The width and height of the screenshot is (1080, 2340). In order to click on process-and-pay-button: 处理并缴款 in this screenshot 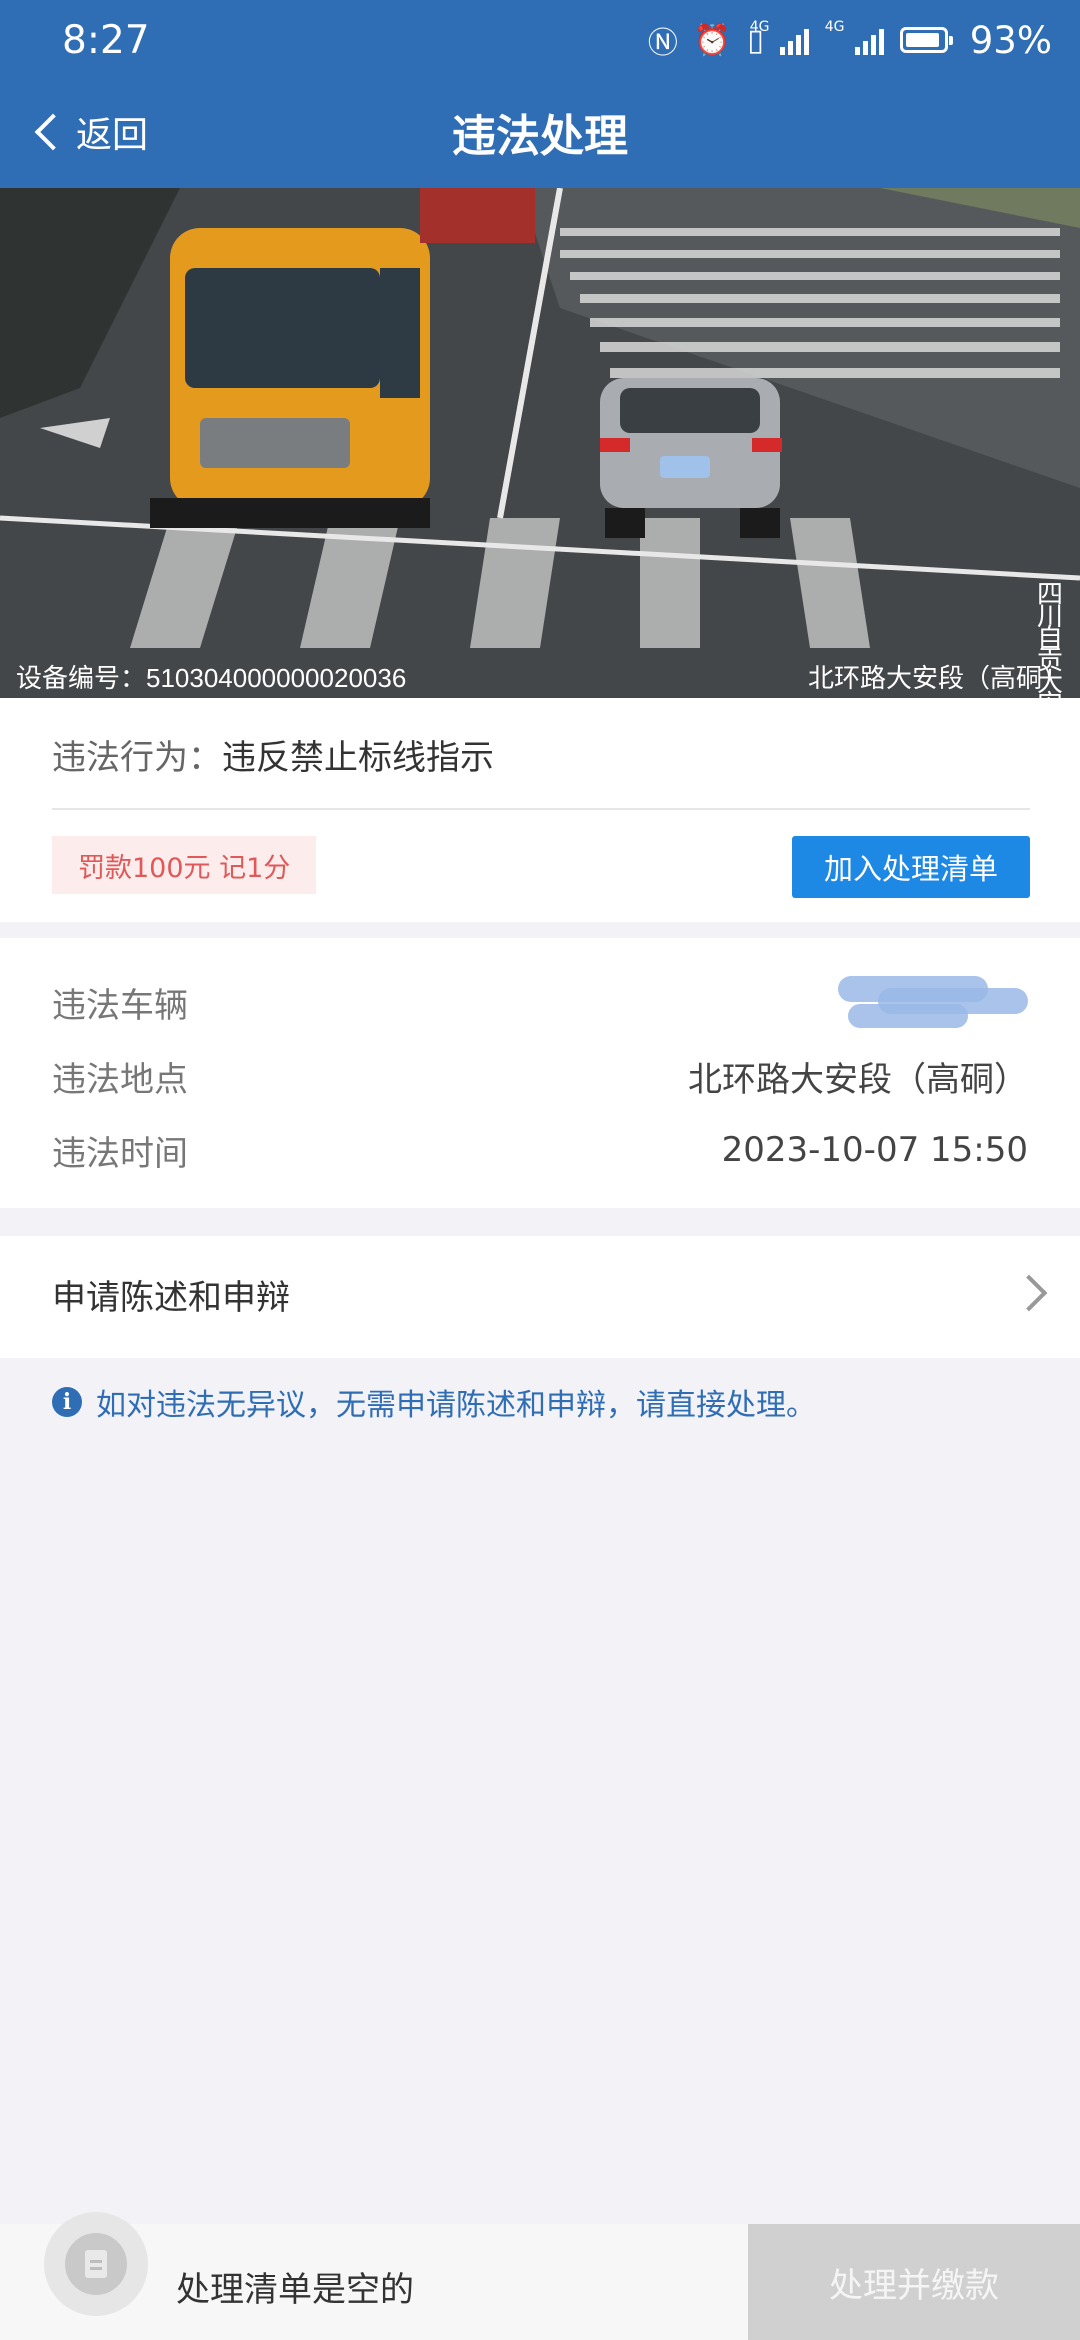, I will do `click(914, 2282)`.